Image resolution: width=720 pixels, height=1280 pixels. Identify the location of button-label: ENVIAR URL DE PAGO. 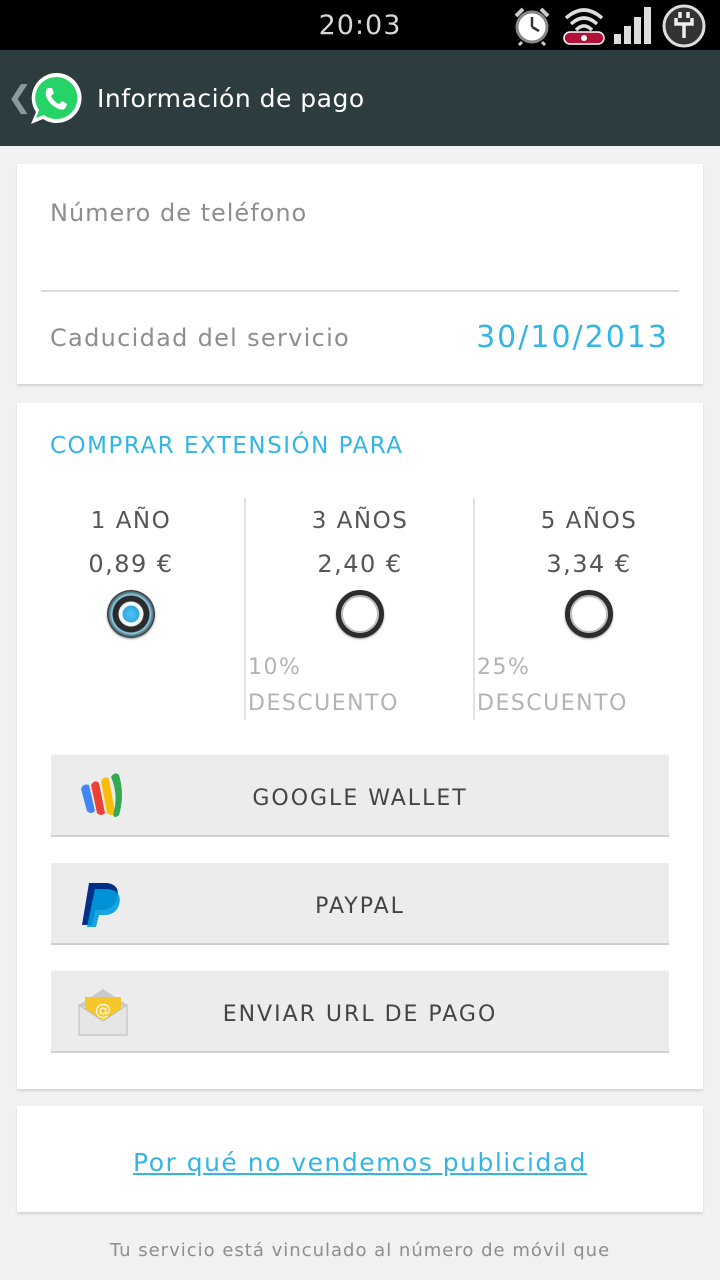
(360, 1014).